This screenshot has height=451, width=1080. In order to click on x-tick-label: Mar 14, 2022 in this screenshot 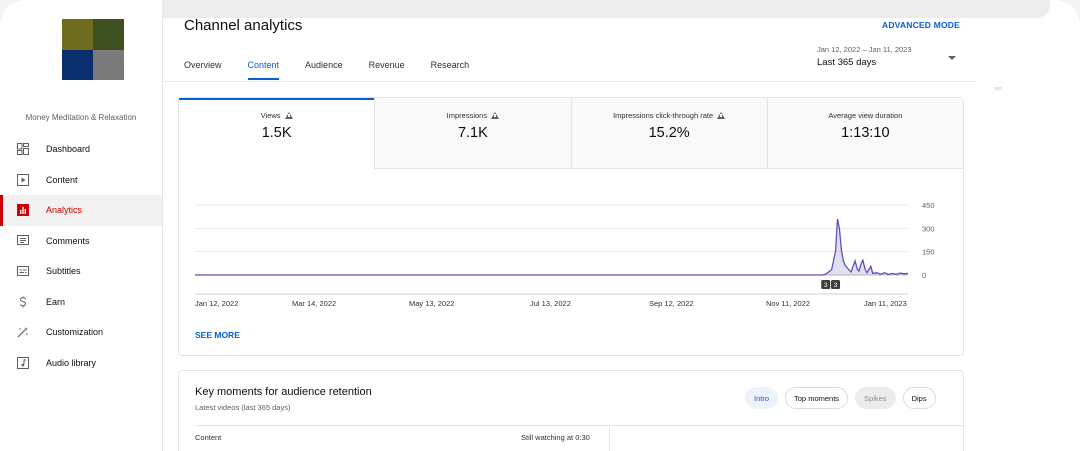, I will do `click(314, 303)`.